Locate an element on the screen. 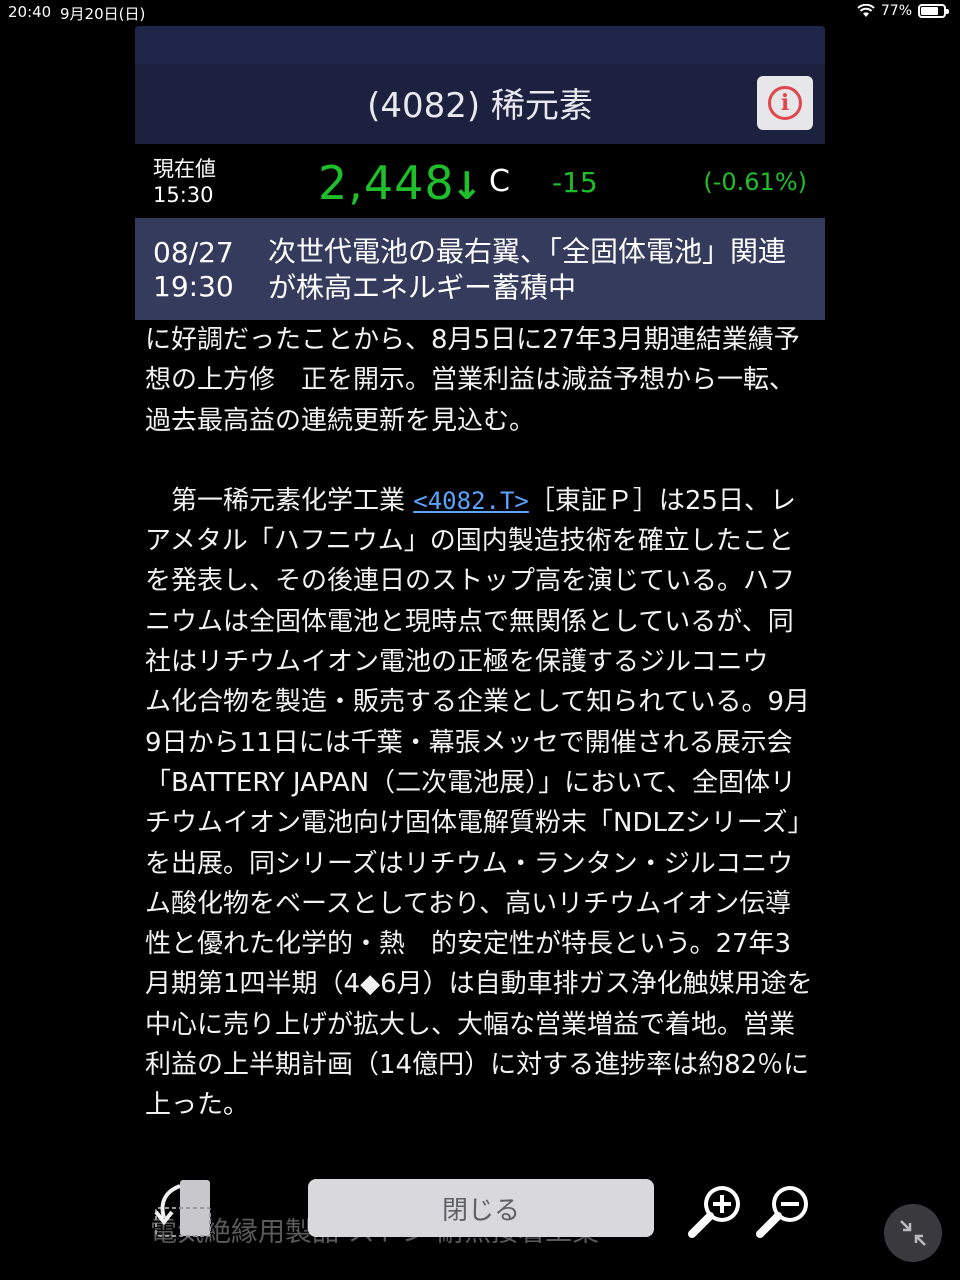 The width and height of the screenshot is (960, 1280). quote-label: 現在値 15:30 is located at coordinates (184, 182).